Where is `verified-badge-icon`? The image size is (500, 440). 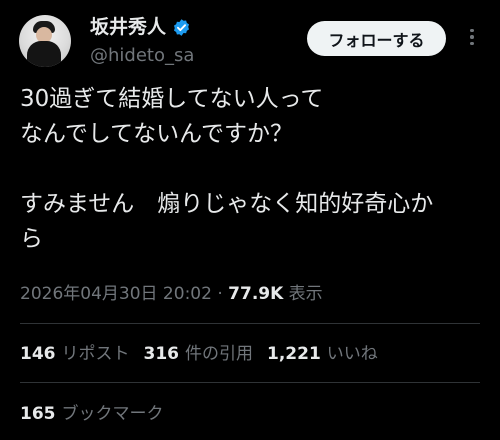 verified-badge-icon is located at coordinates (181, 27).